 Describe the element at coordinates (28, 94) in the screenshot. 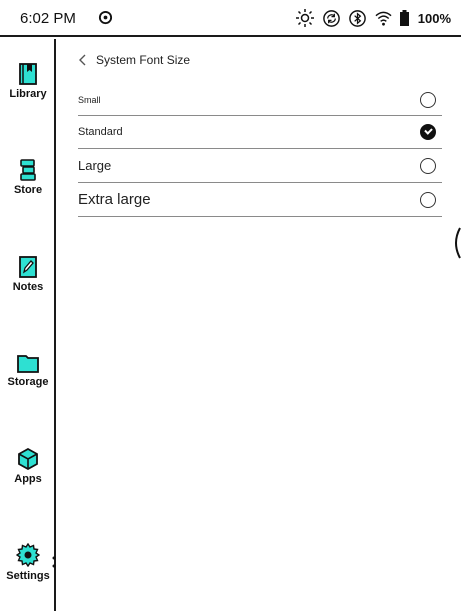

I see `sidebar-item-label: Library` at that location.